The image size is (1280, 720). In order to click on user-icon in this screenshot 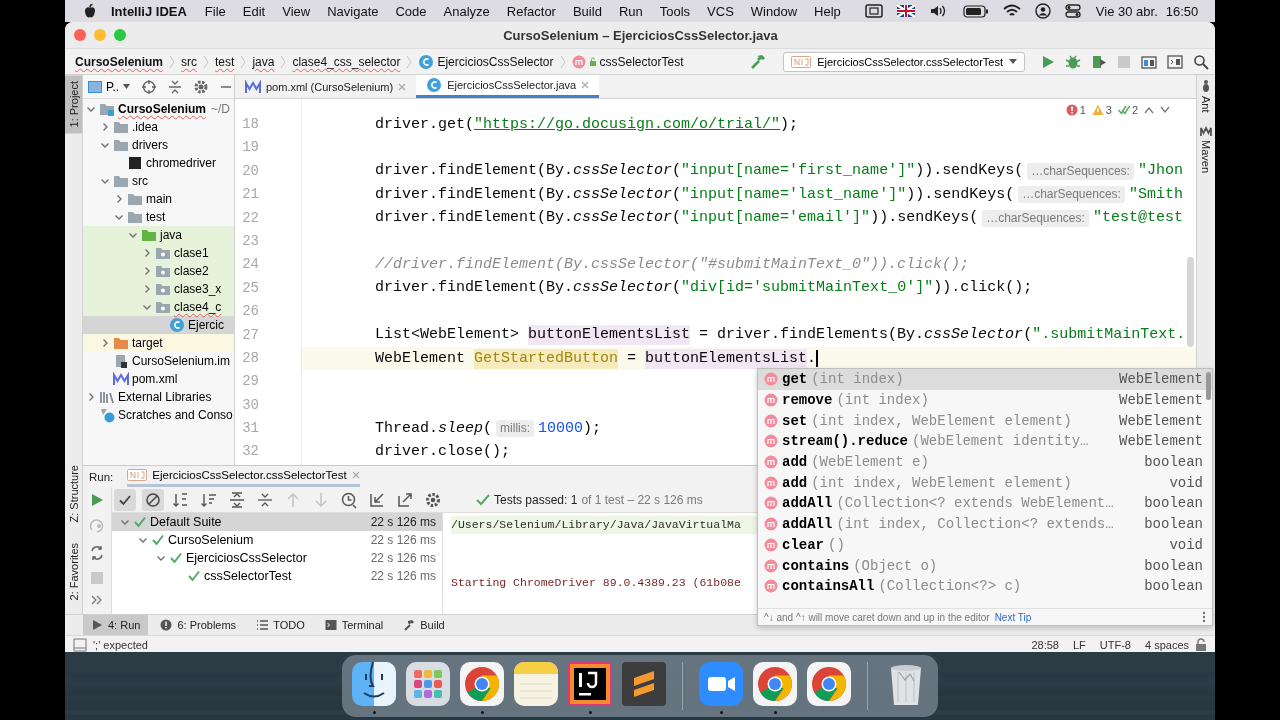, I will do `click(1042, 11)`.